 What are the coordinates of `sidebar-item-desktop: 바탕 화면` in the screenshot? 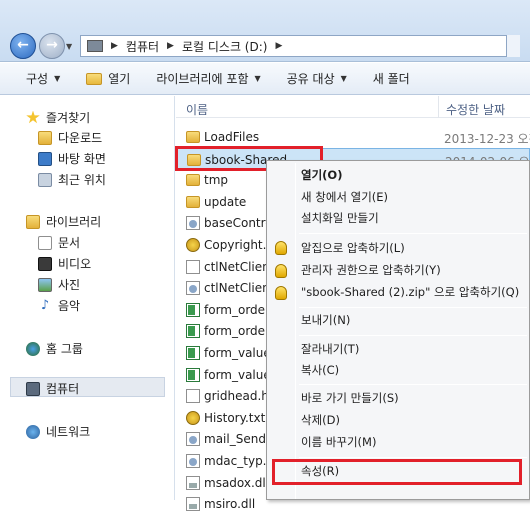 It's located at (72, 158).